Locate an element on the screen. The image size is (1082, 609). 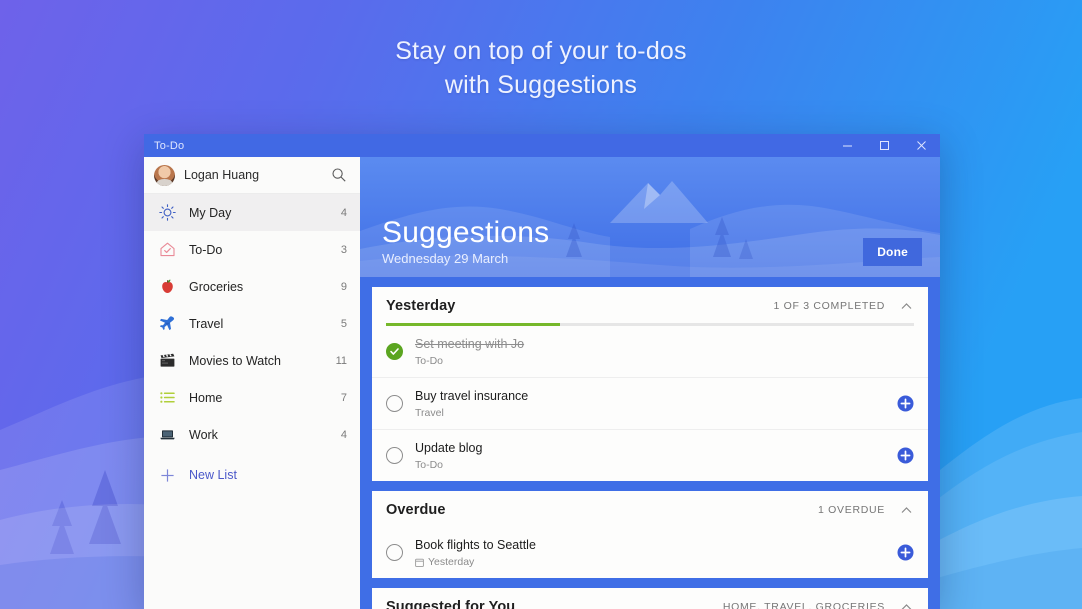
close-button is located at coordinates (921, 145).